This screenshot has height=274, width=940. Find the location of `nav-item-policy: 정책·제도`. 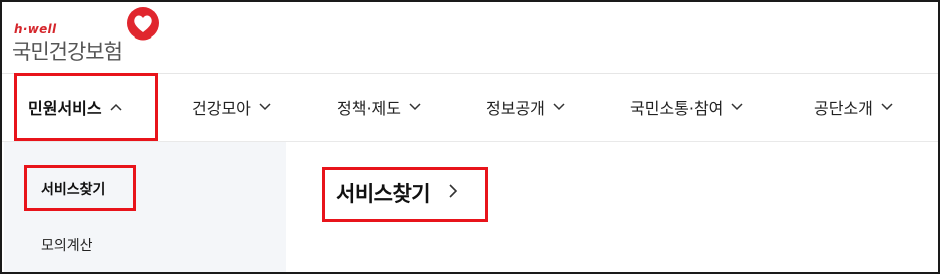

nav-item-policy: 정책·제도 is located at coordinates (379, 107).